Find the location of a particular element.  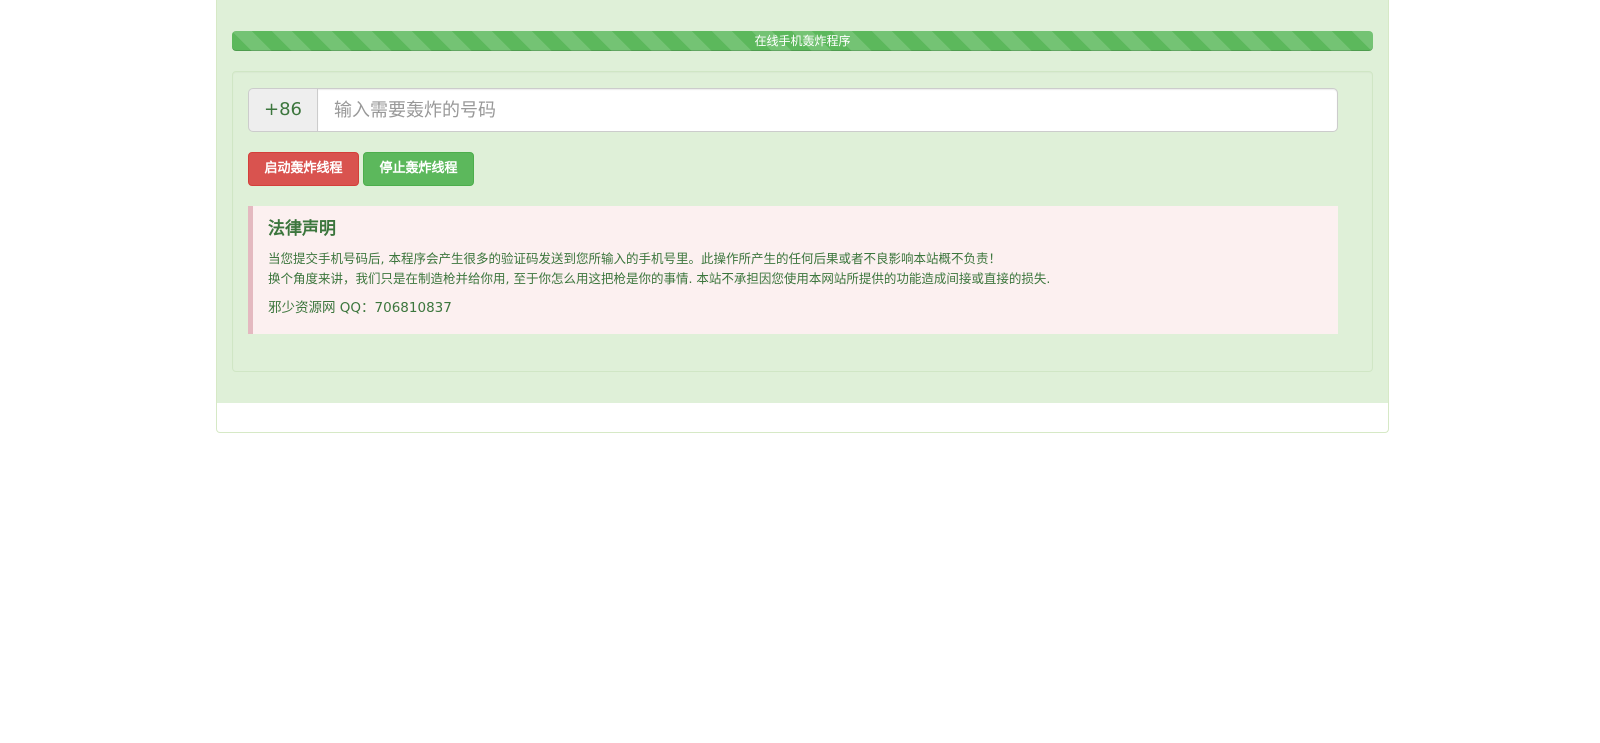

phone-input-group: +86 is located at coordinates (793, 110).